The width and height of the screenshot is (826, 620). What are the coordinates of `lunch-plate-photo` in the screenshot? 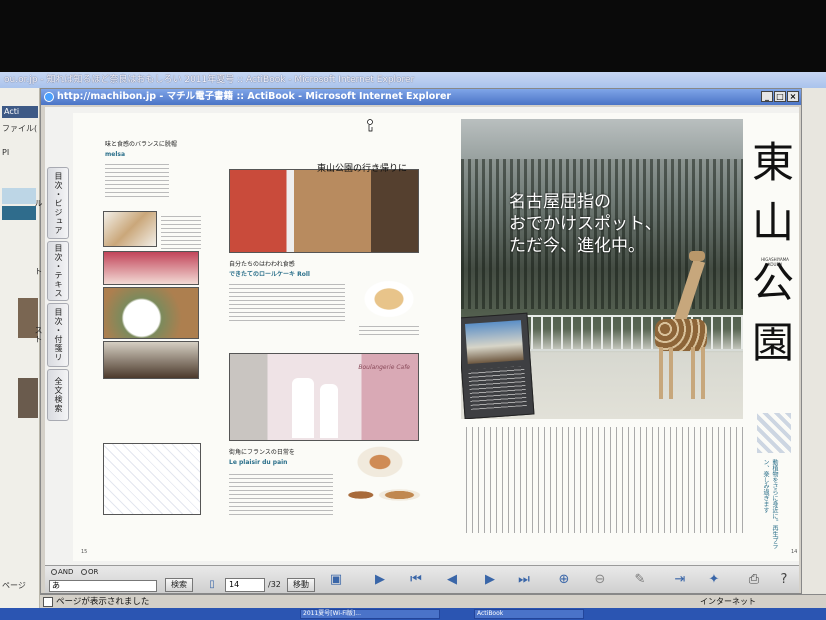 It's located at (151, 313).